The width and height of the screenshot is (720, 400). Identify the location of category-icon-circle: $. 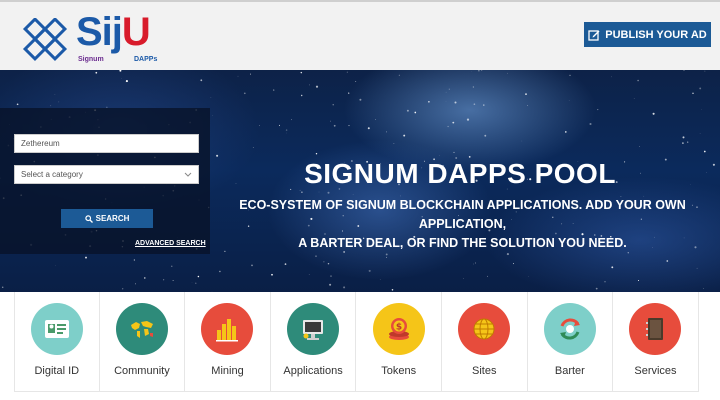
(398, 329).